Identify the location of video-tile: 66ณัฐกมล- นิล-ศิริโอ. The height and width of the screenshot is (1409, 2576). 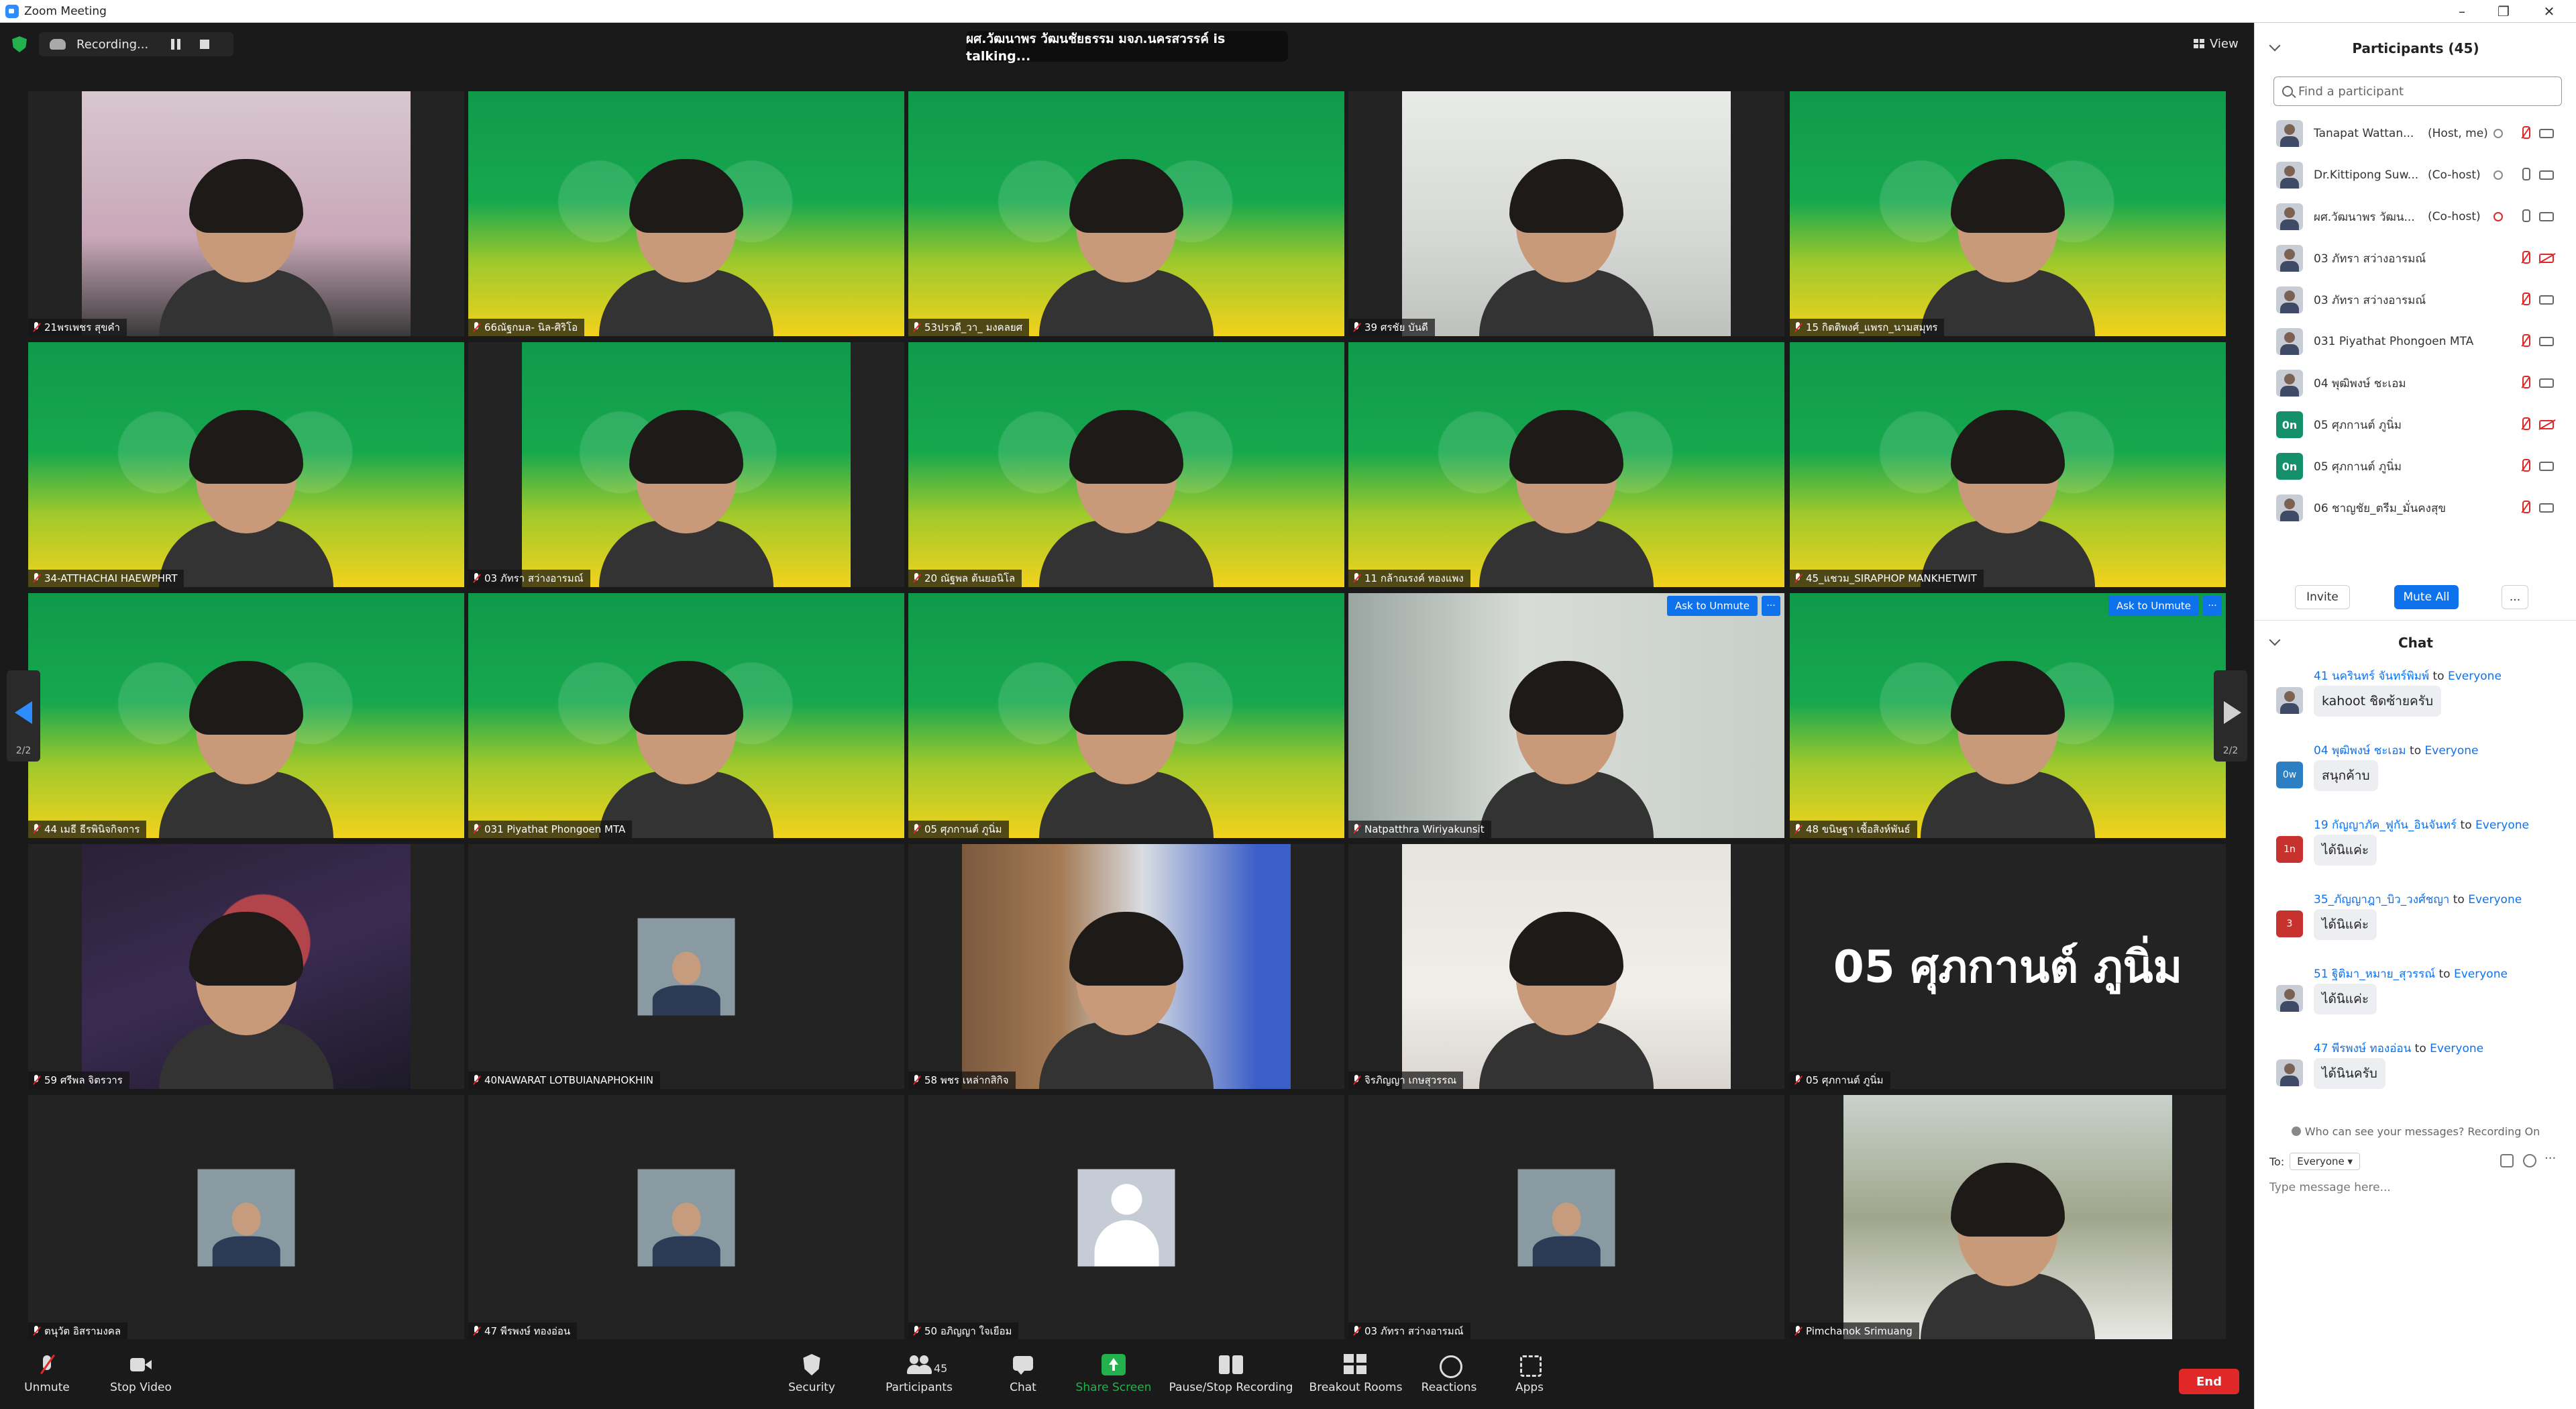
(686, 213).